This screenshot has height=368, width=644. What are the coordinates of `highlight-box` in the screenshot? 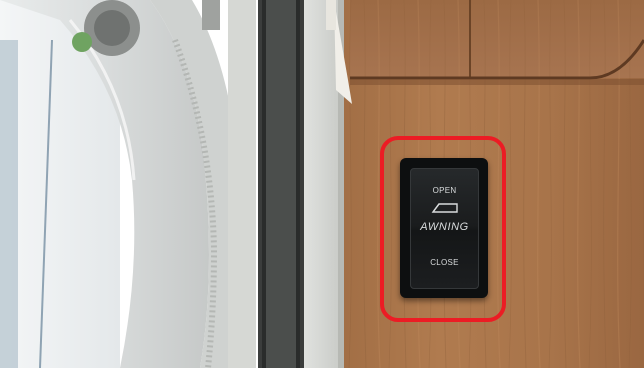 It's located at (443, 229).